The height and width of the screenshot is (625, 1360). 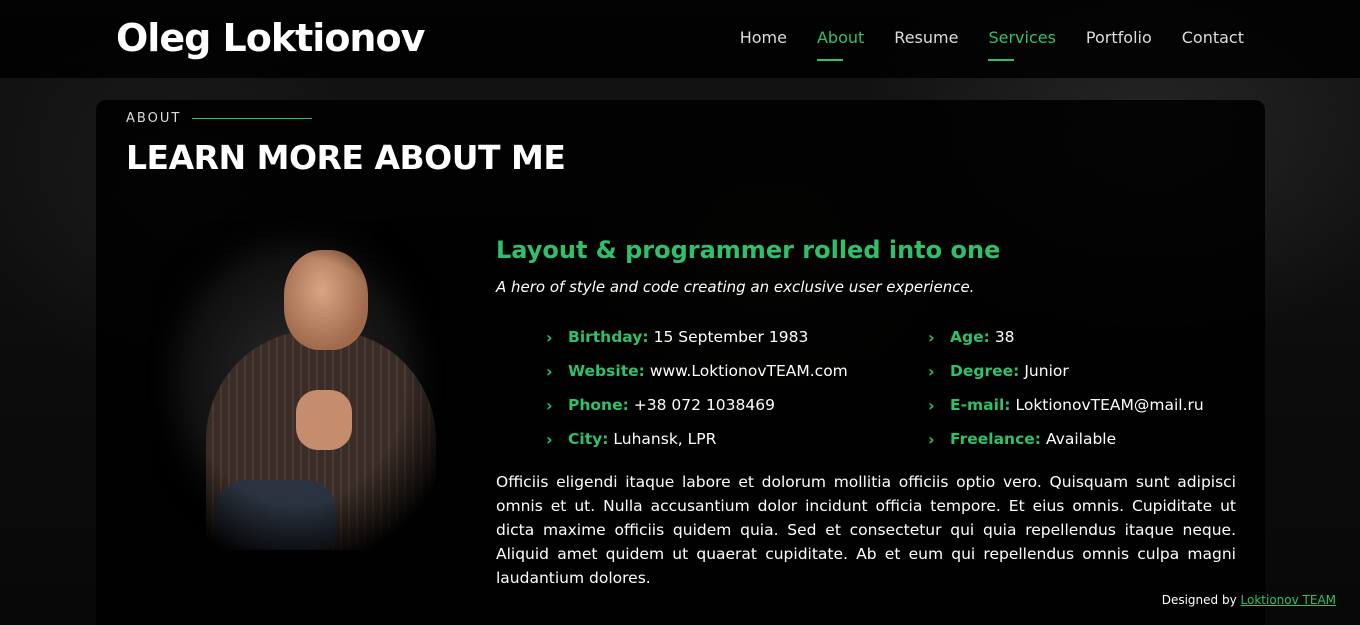 What do you see at coordinates (763, 40) in the screenshot?
I see `nav-home: Home` at bounding box center [763, 40].